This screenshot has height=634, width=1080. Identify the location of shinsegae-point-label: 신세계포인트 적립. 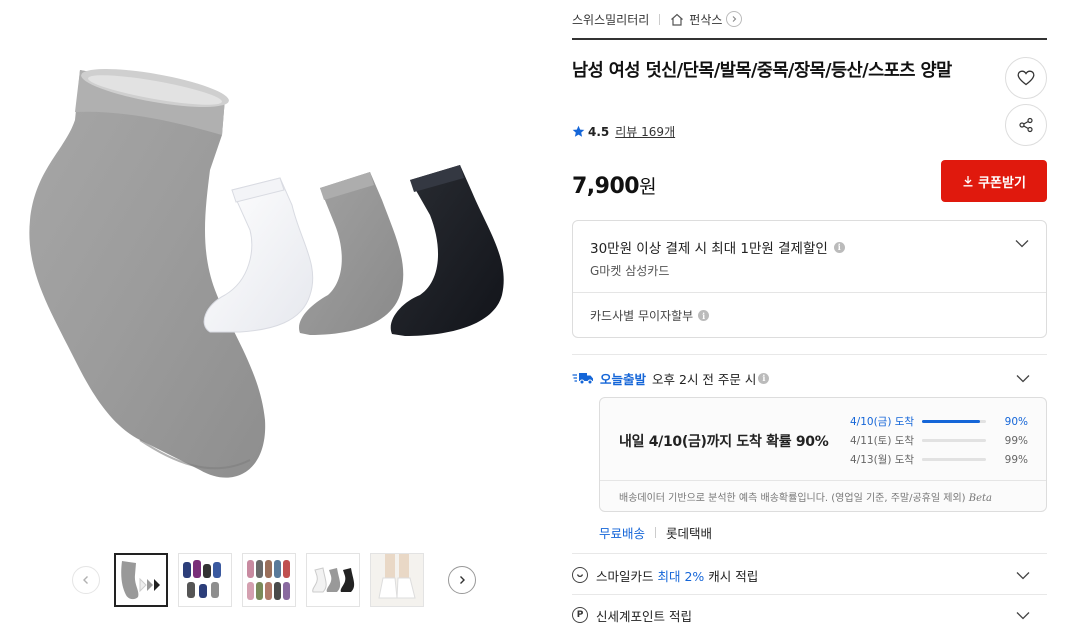
(644, 616).